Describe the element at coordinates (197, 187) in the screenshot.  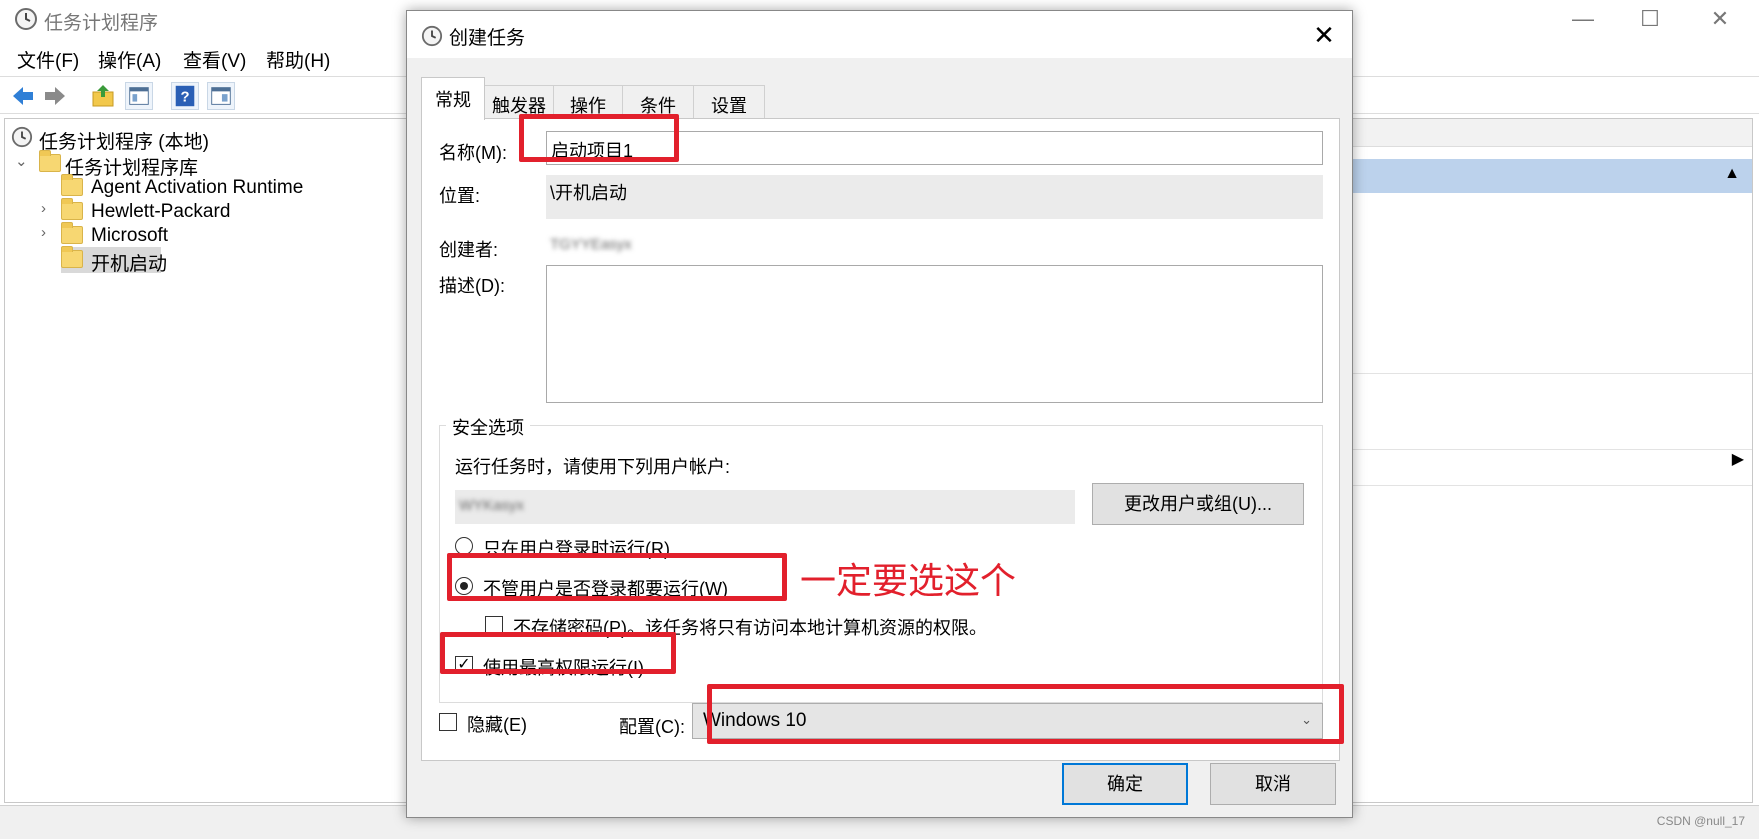
I see `tree-folder-label: Agent Activation Runtime` at that location.